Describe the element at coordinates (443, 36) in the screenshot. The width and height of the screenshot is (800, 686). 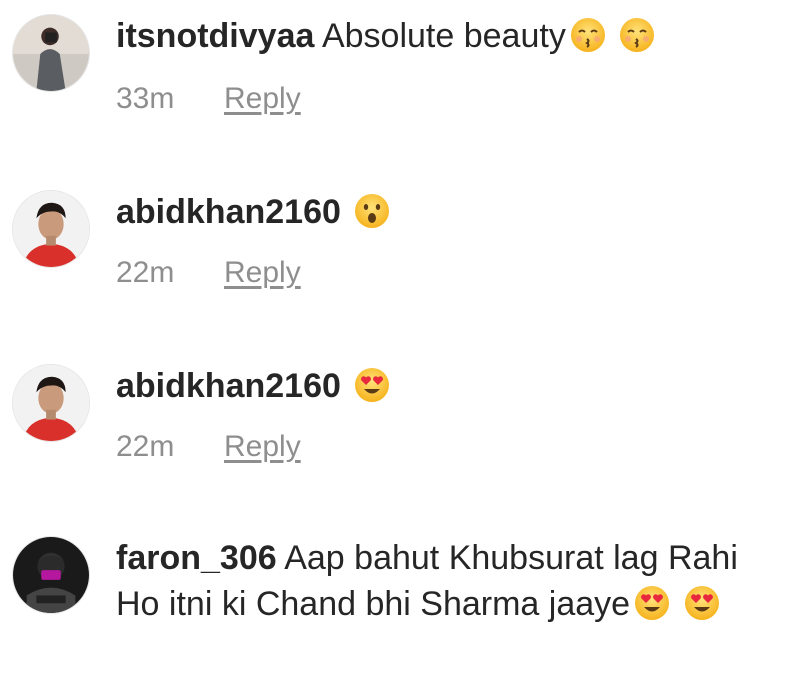
I see `comment-body: Absolute beauty` at that location.